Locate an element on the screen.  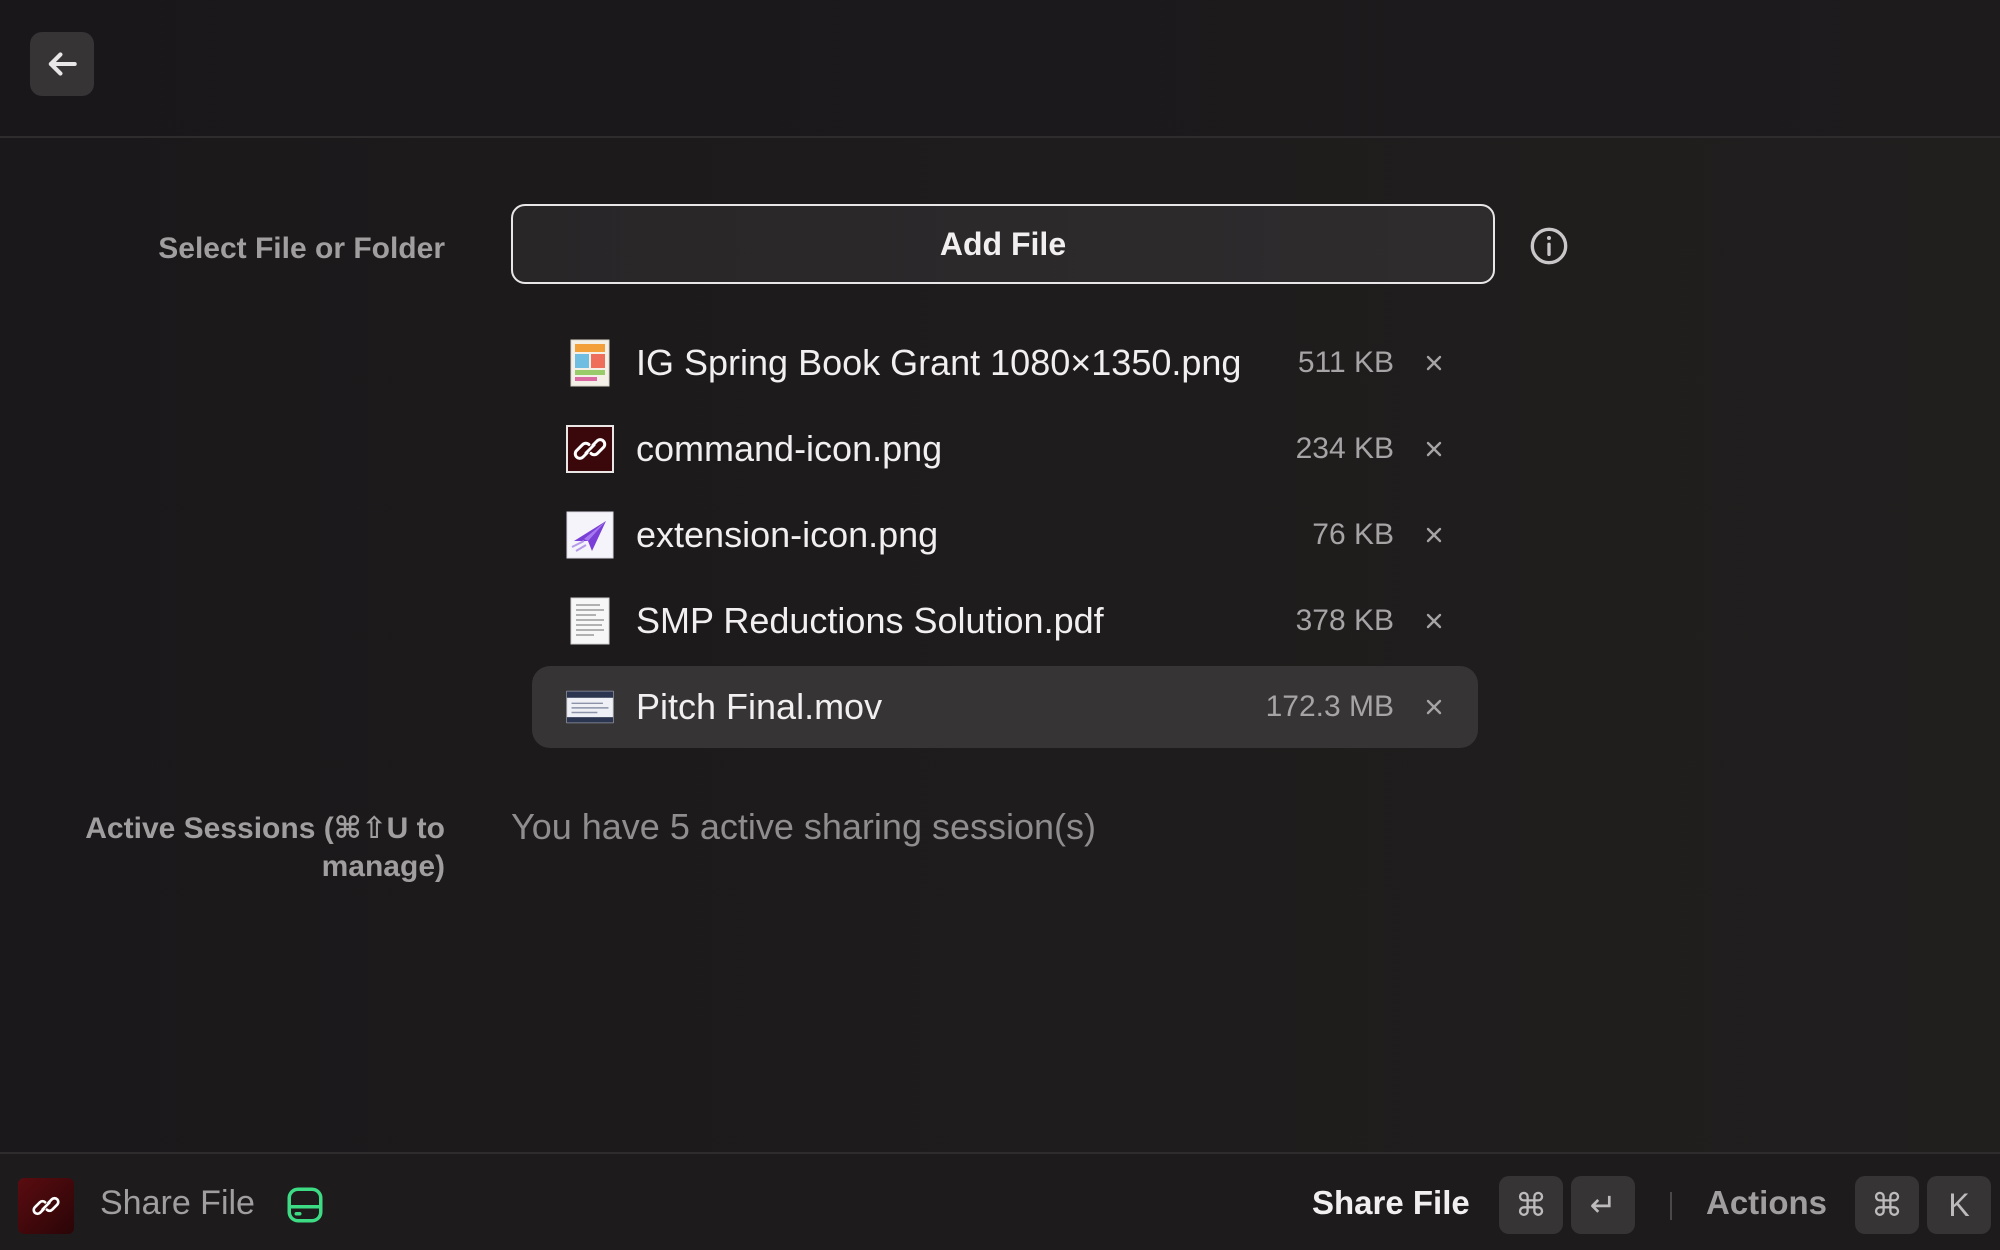
actions-button: Actions is located at coordinates (1766, 1203).